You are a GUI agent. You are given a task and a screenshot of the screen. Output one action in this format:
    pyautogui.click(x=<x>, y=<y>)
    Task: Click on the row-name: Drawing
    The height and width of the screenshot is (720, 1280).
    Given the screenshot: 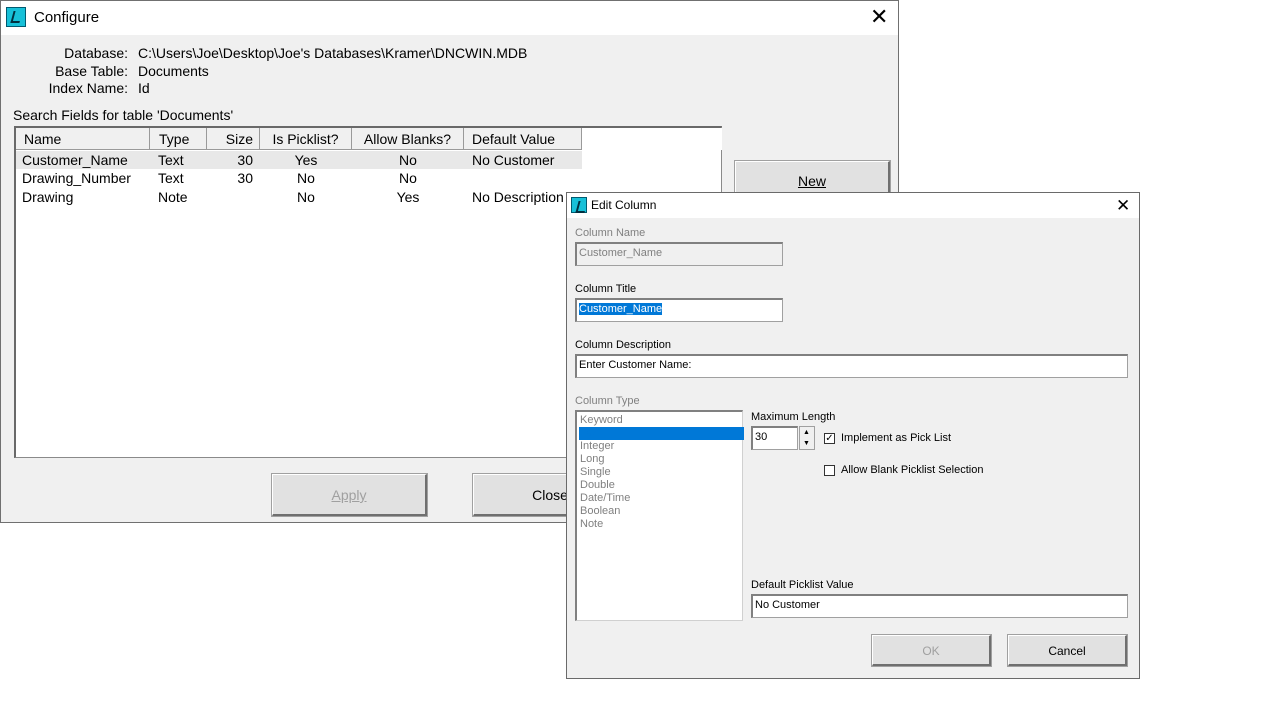 What is the action you would take?
    pyautogui.click(x=47, y=197)
    